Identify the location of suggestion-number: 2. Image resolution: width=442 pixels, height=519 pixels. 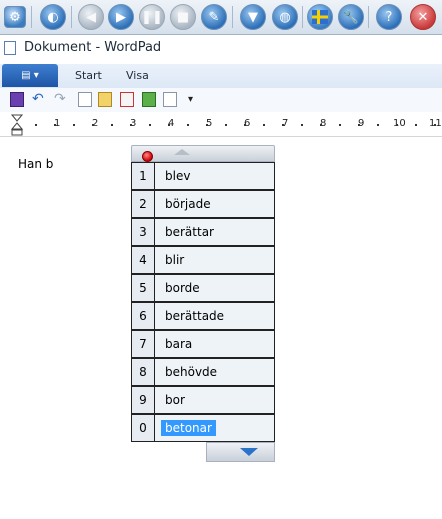
(143, 204).